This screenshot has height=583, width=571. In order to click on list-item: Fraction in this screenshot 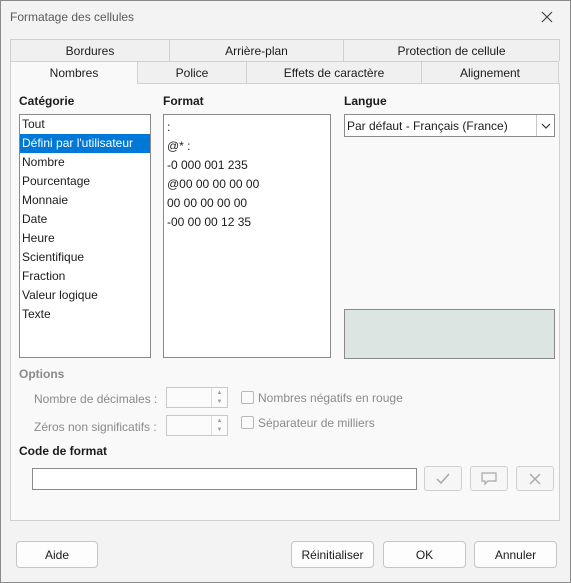, I will do `click(85, 276)`.